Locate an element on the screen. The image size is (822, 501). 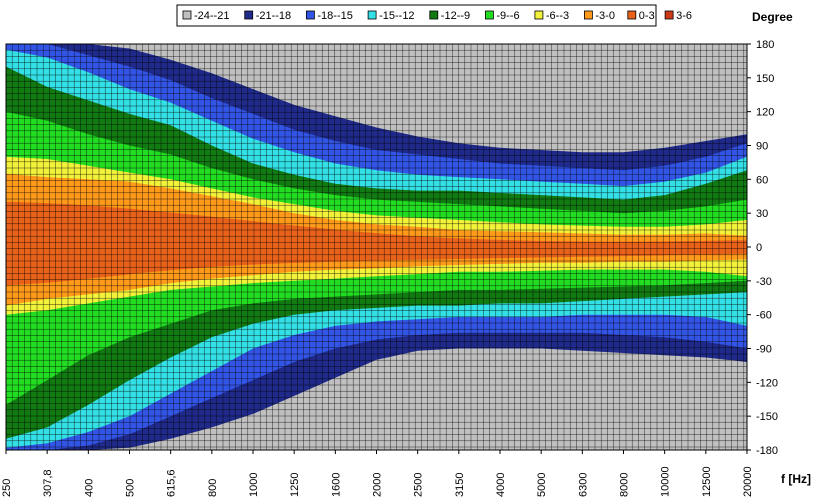
y-axis: 180 150 120 90 60 30 0 -30 -60 -90 -120 -150 -180 is located at coordinates (762, 248).